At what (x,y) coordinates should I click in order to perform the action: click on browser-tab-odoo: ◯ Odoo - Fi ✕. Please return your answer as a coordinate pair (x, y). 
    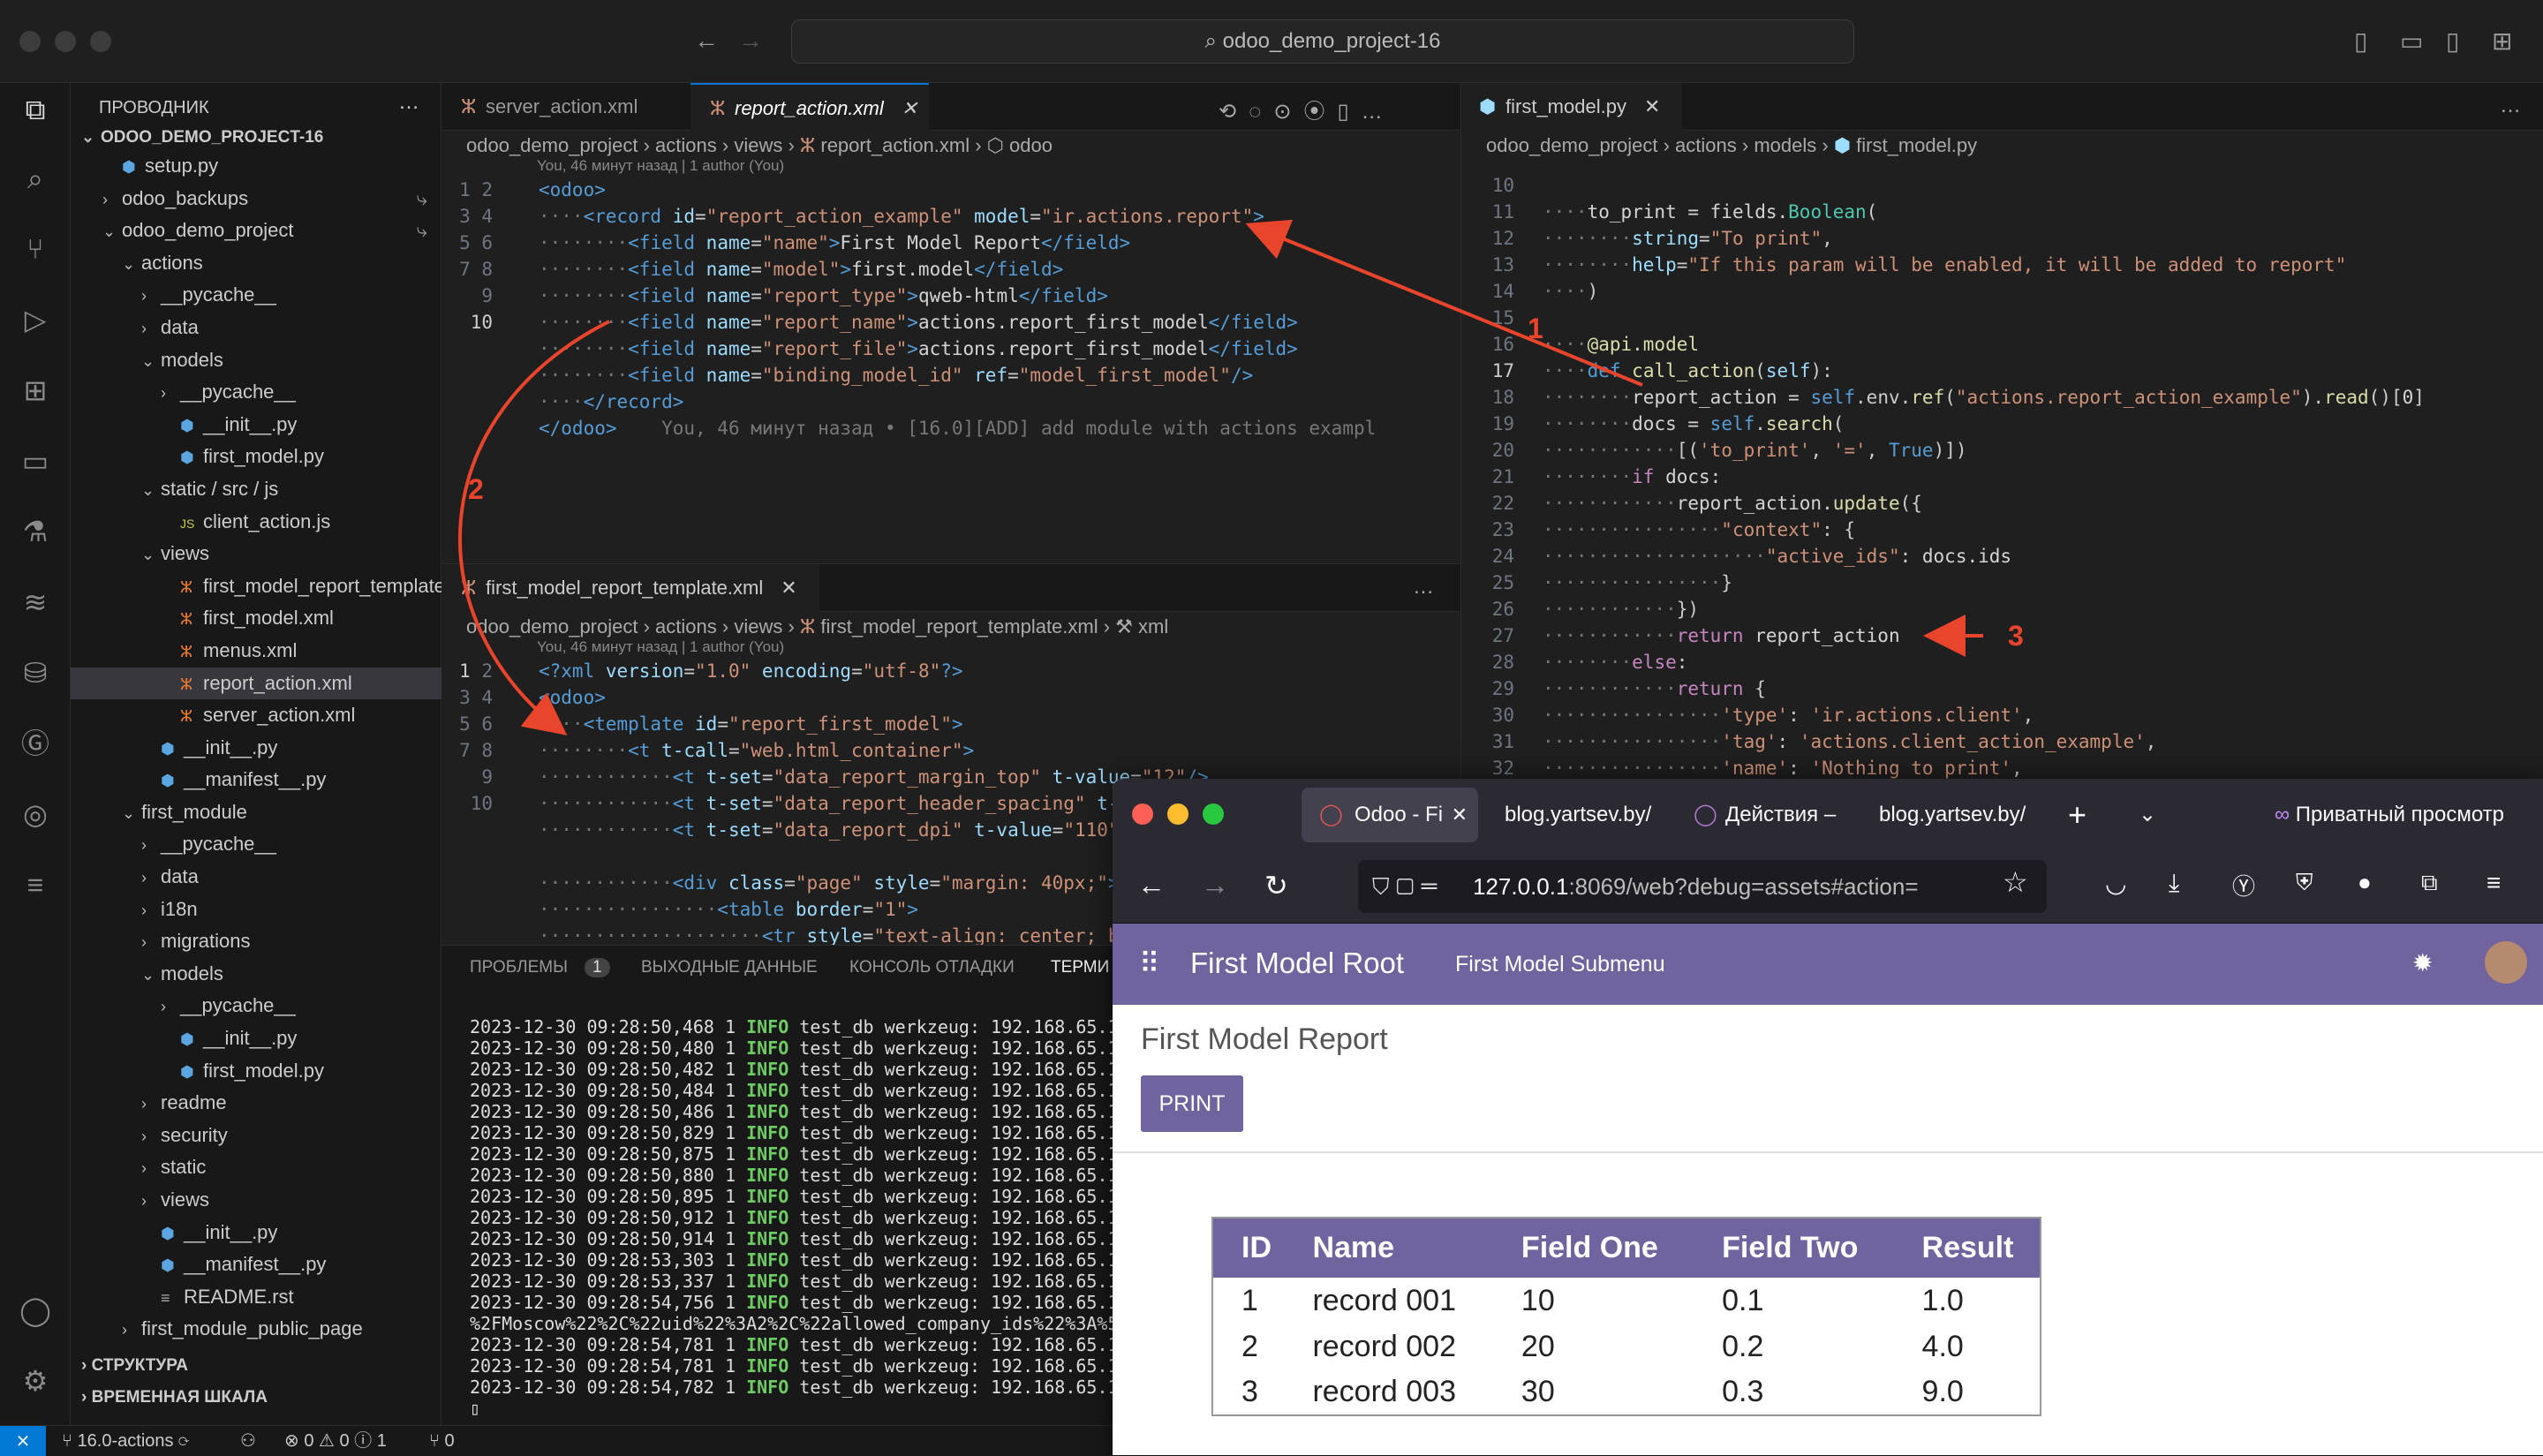
    Looking at the image, I should click on (1390, 815).